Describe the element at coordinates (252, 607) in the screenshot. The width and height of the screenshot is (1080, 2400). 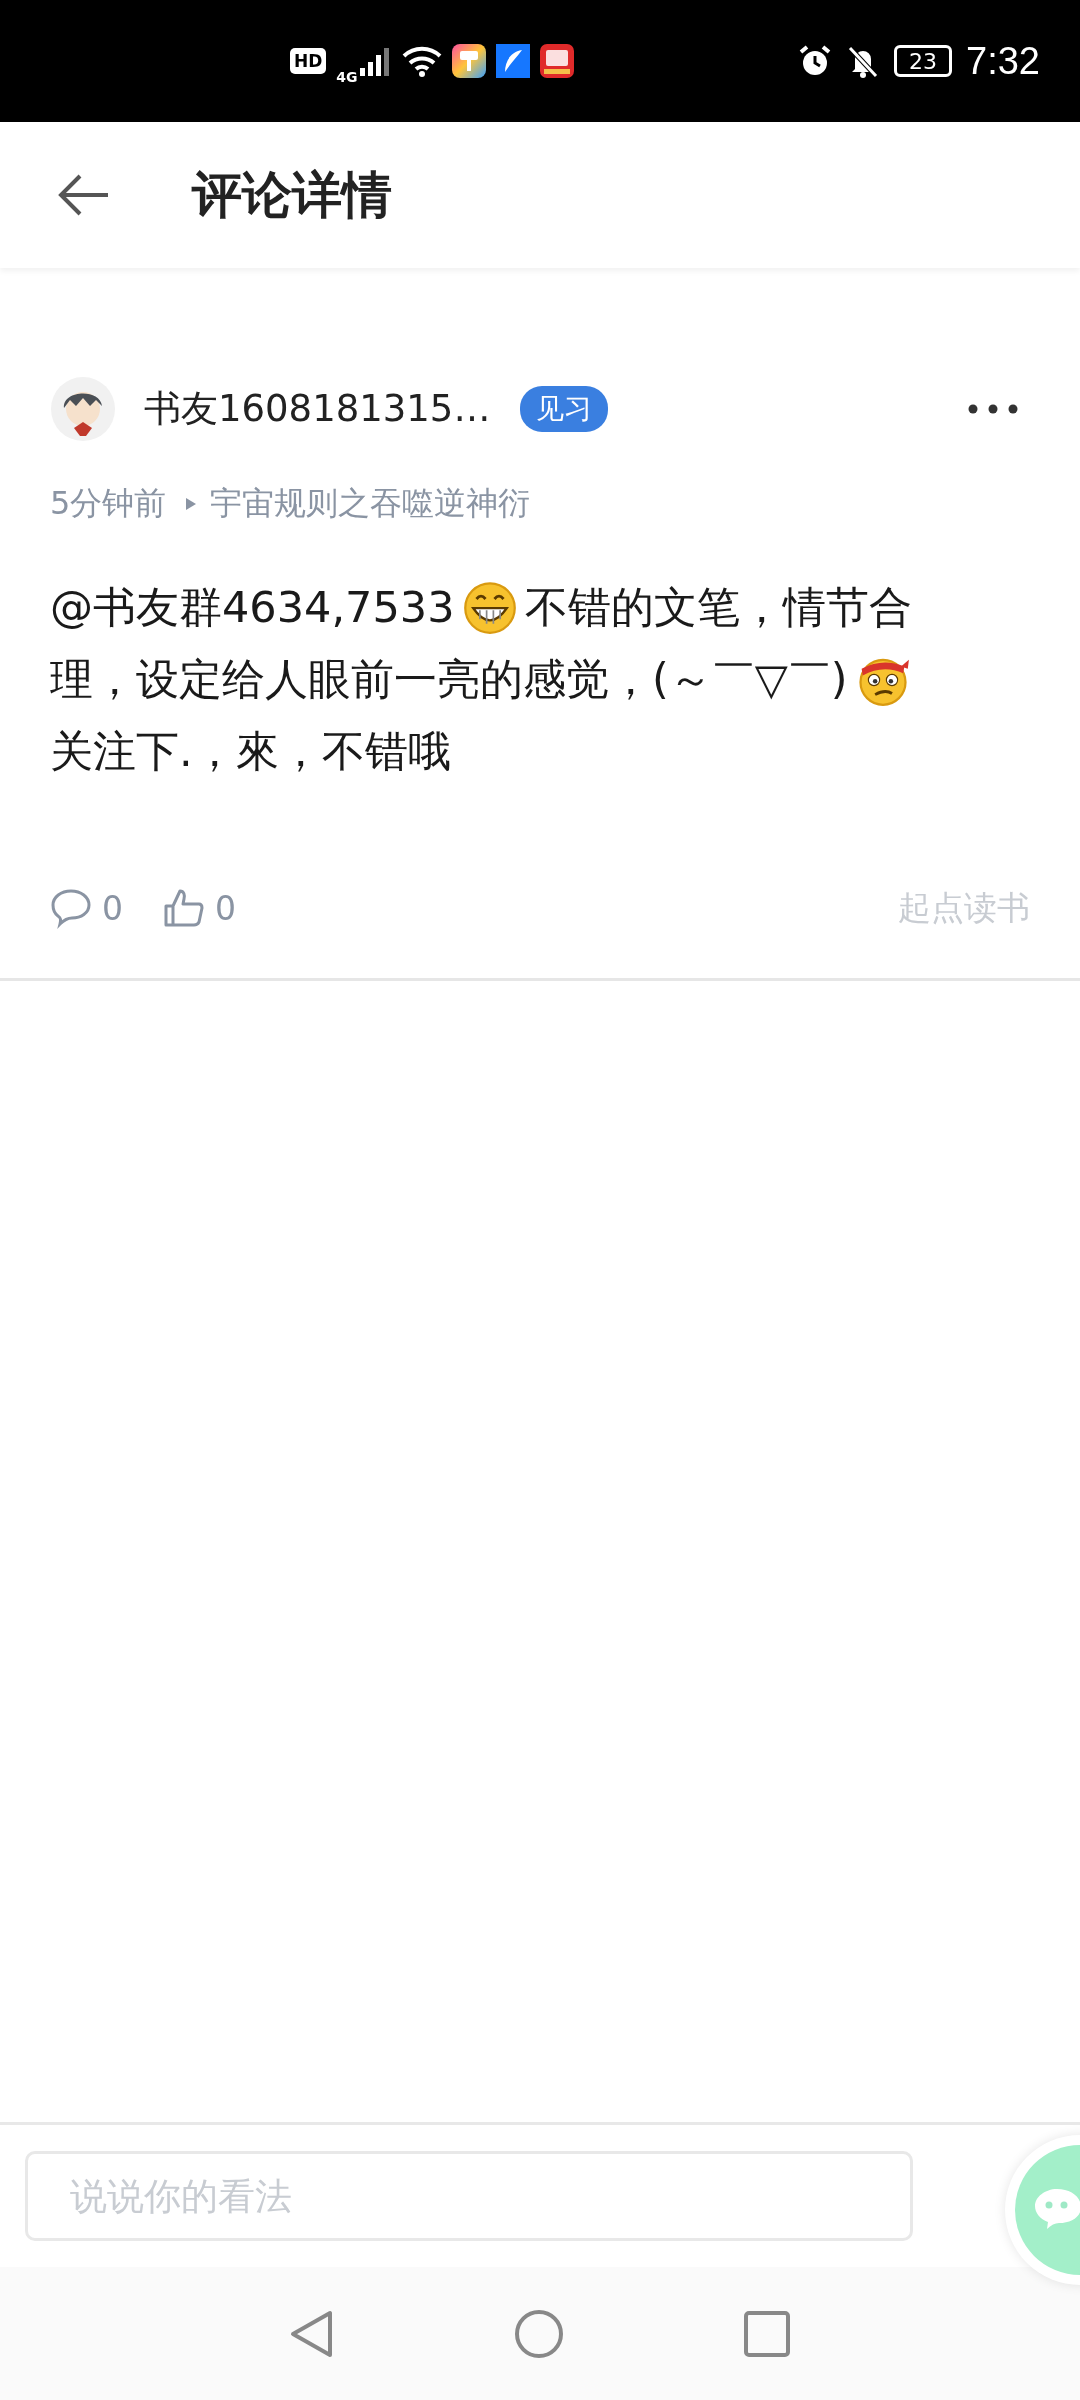
I see `comment-text: @书友群4634,7533` at that location.